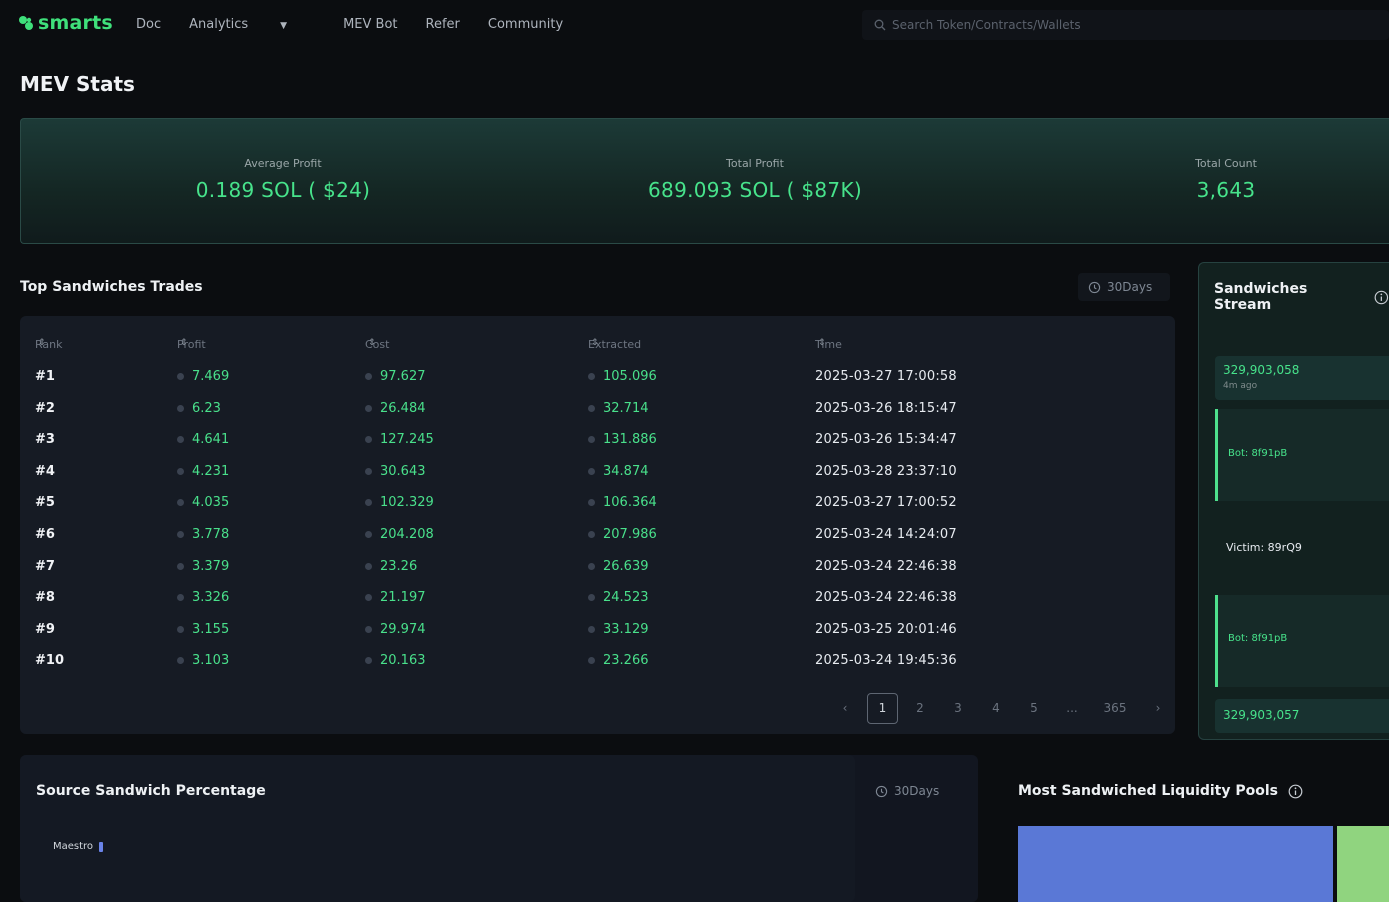 This screenshot has height=902, width=1389. I want to click on table-row: #1 7.469 97.627 105.096 2025-03-27 17:00:58, so click(597, 376).